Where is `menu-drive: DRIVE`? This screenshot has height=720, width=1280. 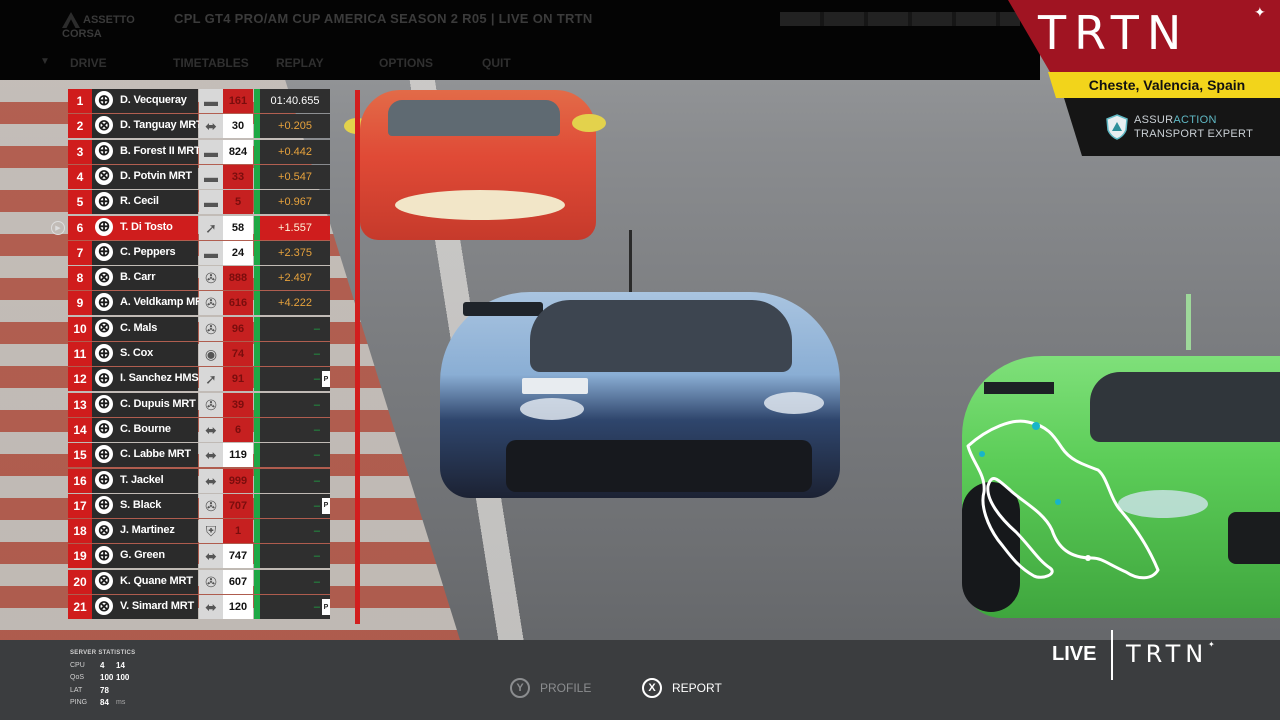
menu-drive: DRIVE is located at coordinates (121, 63).